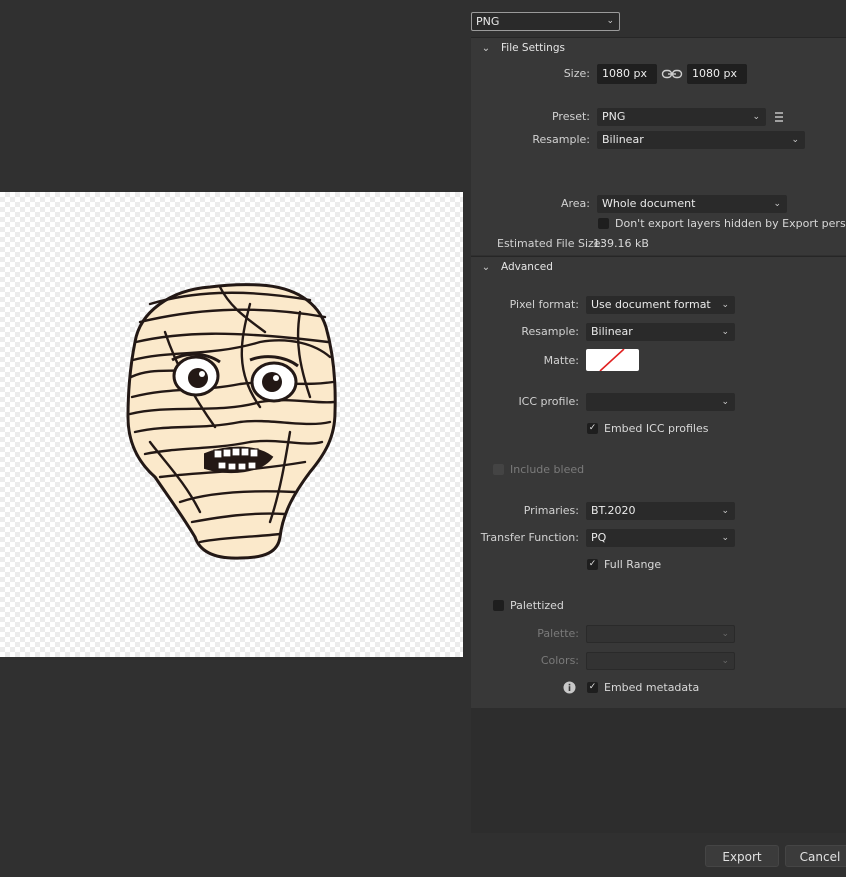 The image size is (846, 877). Describe the element at coordinates (623, 139) in the screenshot. I see `resample-select-value: Bilinear` at that location.